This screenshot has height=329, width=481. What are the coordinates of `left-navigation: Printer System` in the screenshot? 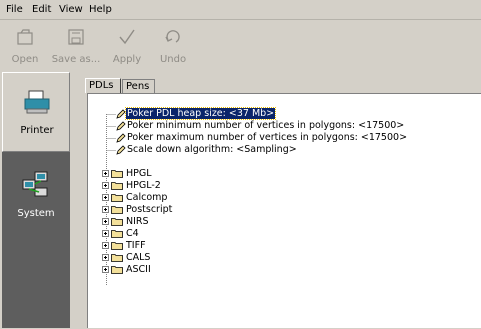 It's located at (36, 200).